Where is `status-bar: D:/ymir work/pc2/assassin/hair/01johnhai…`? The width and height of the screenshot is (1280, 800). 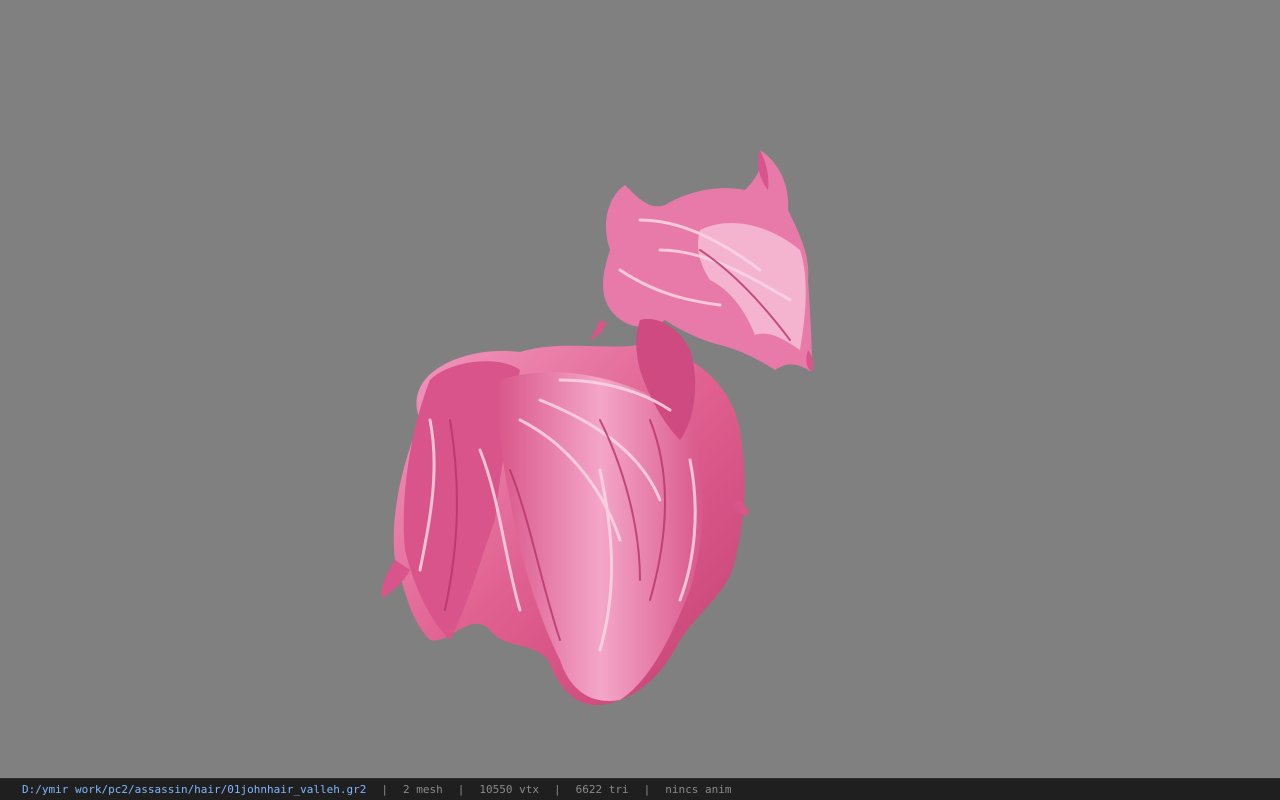 status-bar: D:/ymir work/pc2/assassin/hair/01johnhai… is located at coordinates (640, 789).